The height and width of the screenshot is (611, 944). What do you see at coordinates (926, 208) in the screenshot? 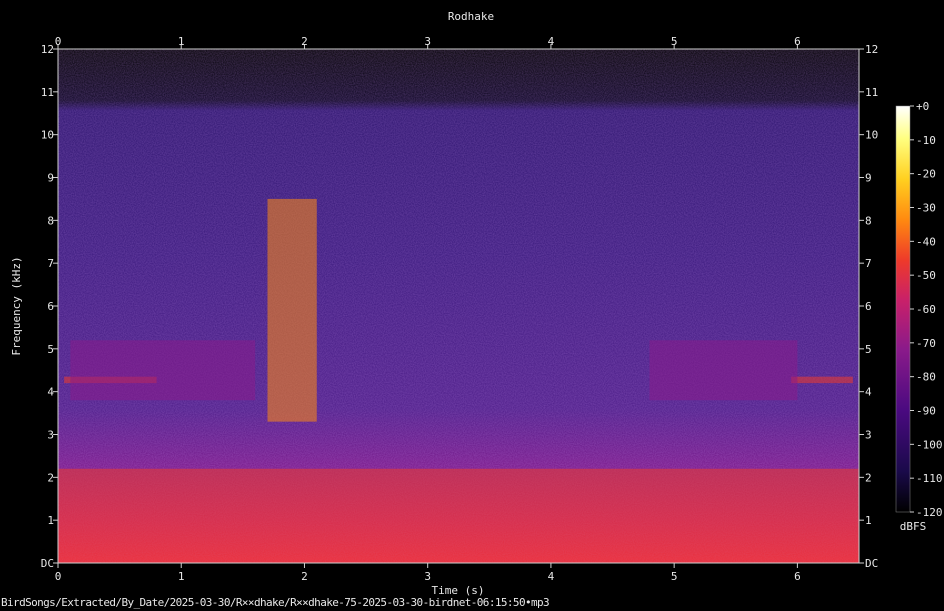
I see `colorbar-tick-label: -30` at bounding box center [926, 208].